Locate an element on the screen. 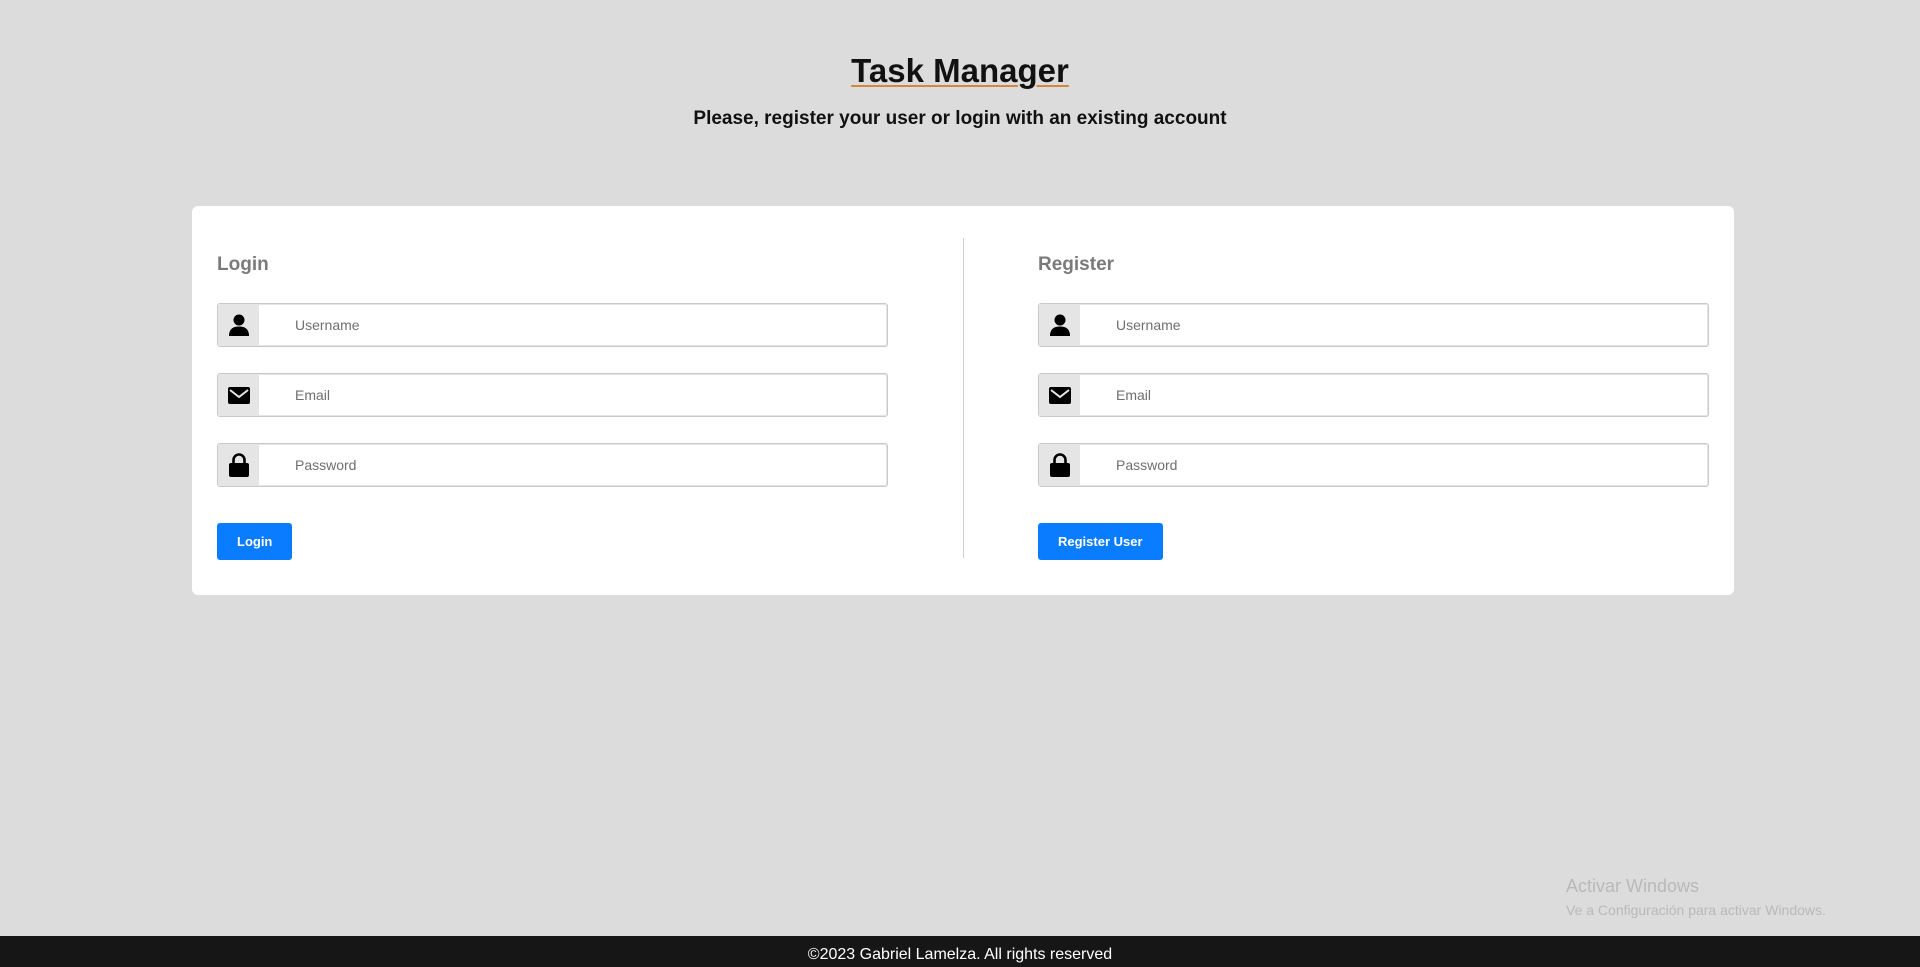 Image resolution: width=1920 pixels, height=967 pixels. register-title: Register is located at coordinates (1076, 264).